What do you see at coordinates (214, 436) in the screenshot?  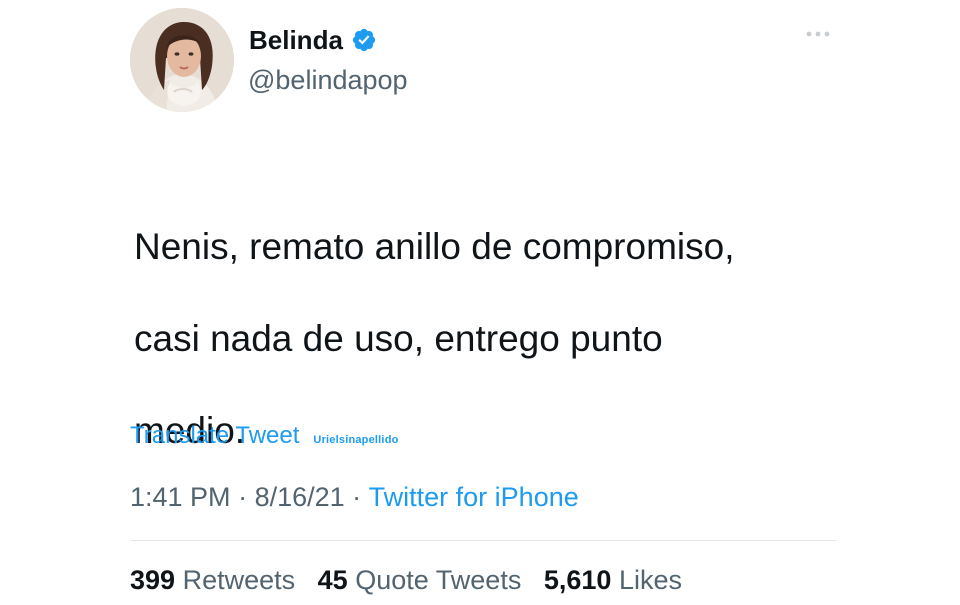 I see `translate-tweet-link: Translate Tweet` at bounding box center [214, 436].